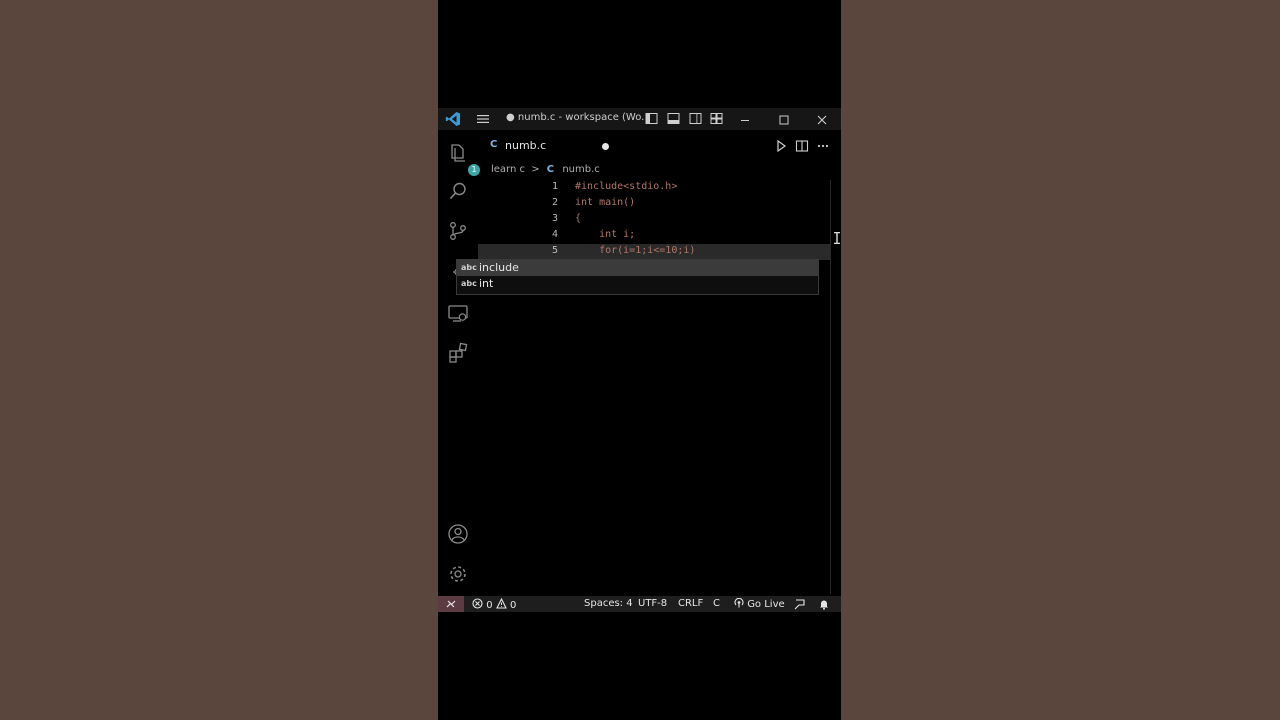  What do you see at coordinates (499, 267) in the screenshot?
I see `suggestion-label: include` at bounding box center [499, 267].